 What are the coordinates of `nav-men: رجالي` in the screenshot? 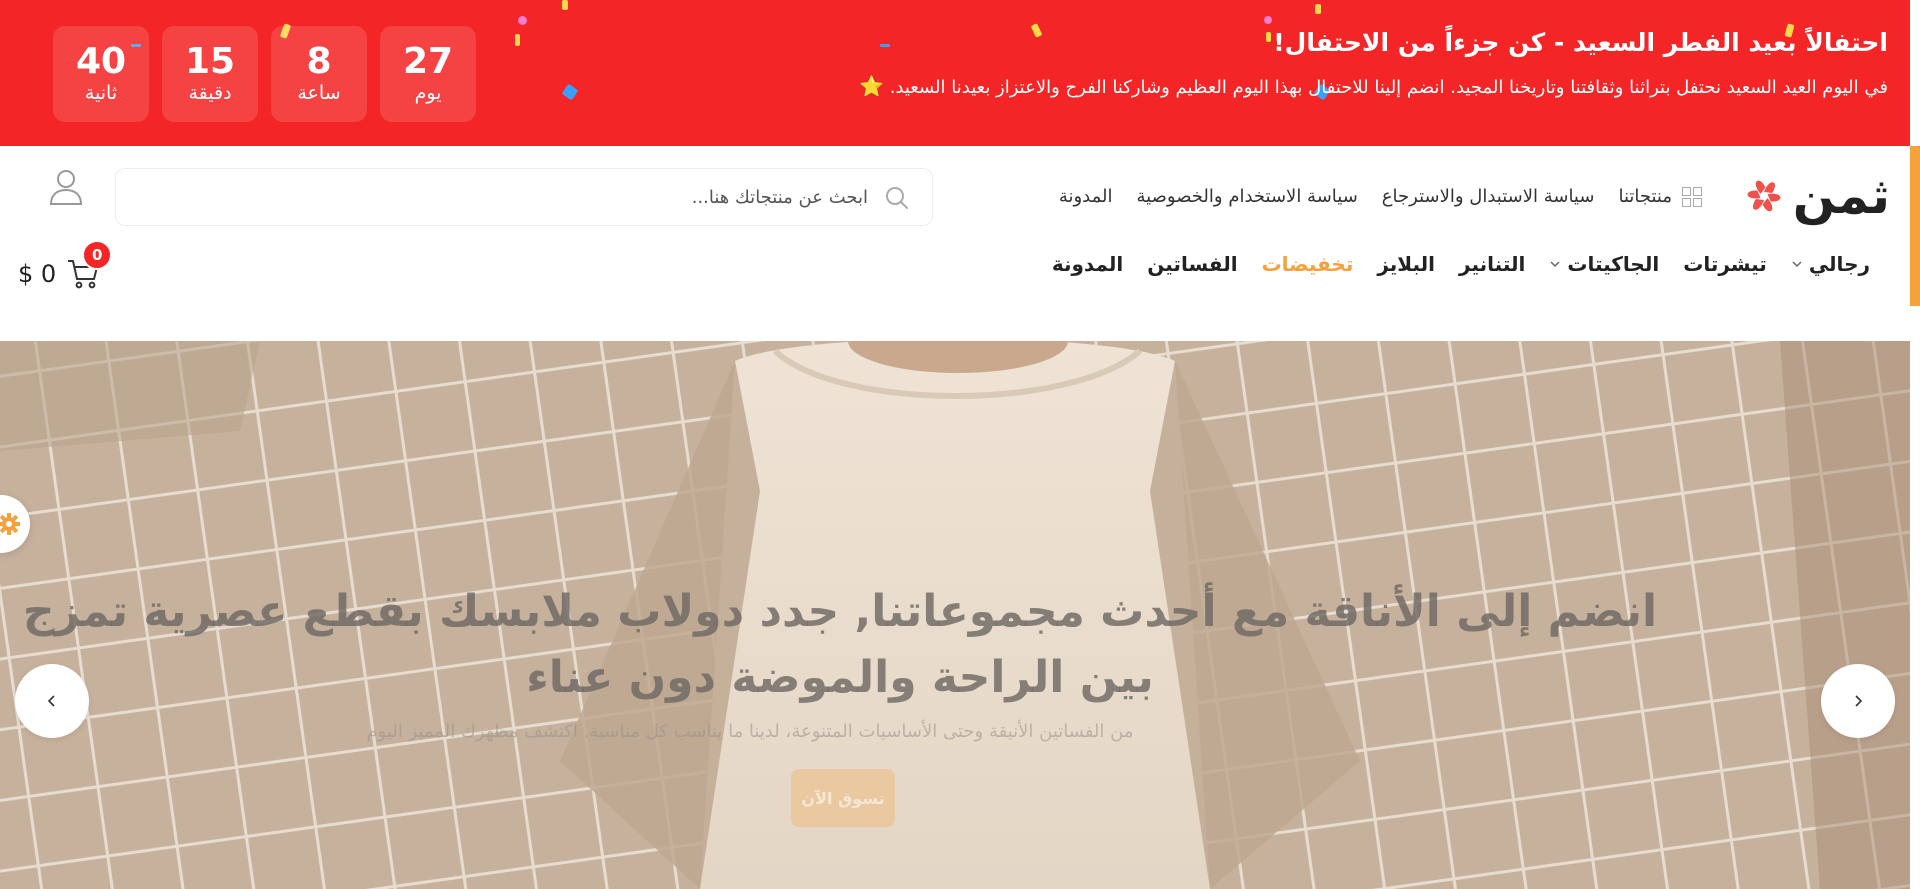 It's located at (1830, 264).